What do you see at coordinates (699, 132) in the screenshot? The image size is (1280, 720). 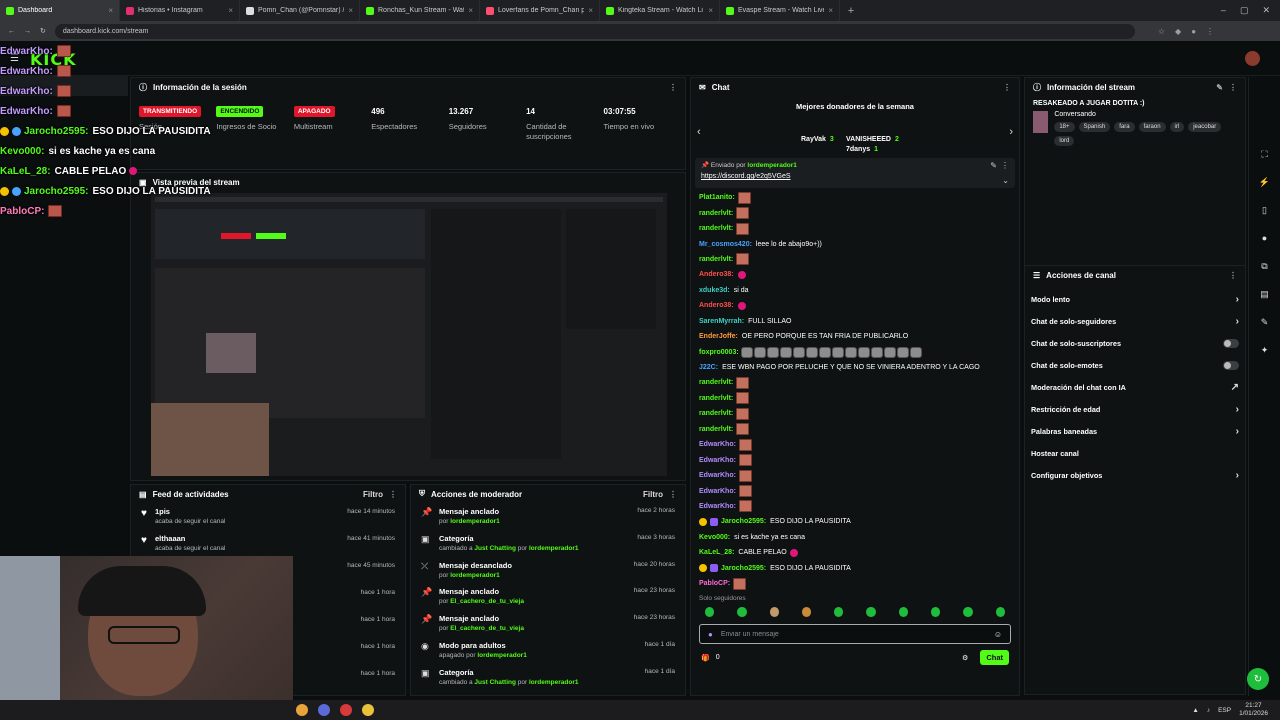 I see `chevron-left-icon: ‹` at bounding box center [699, 132].